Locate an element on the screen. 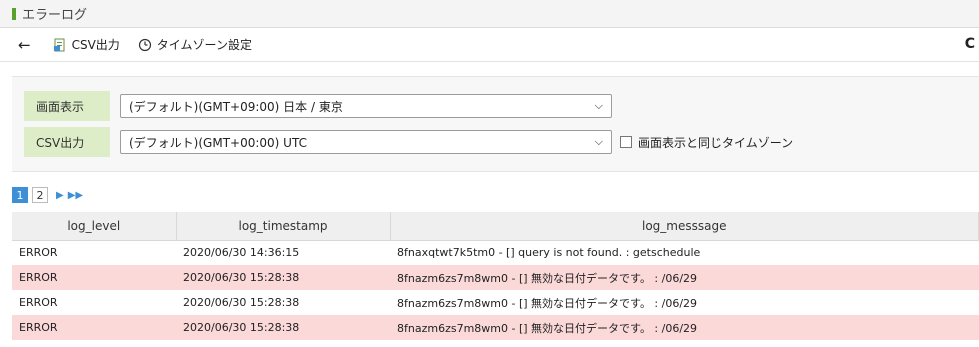 This screenshot has width=979, height=347. toolbar: ← CSV出力 タイムゾーン設定 C is located at coordinates (489, 45).